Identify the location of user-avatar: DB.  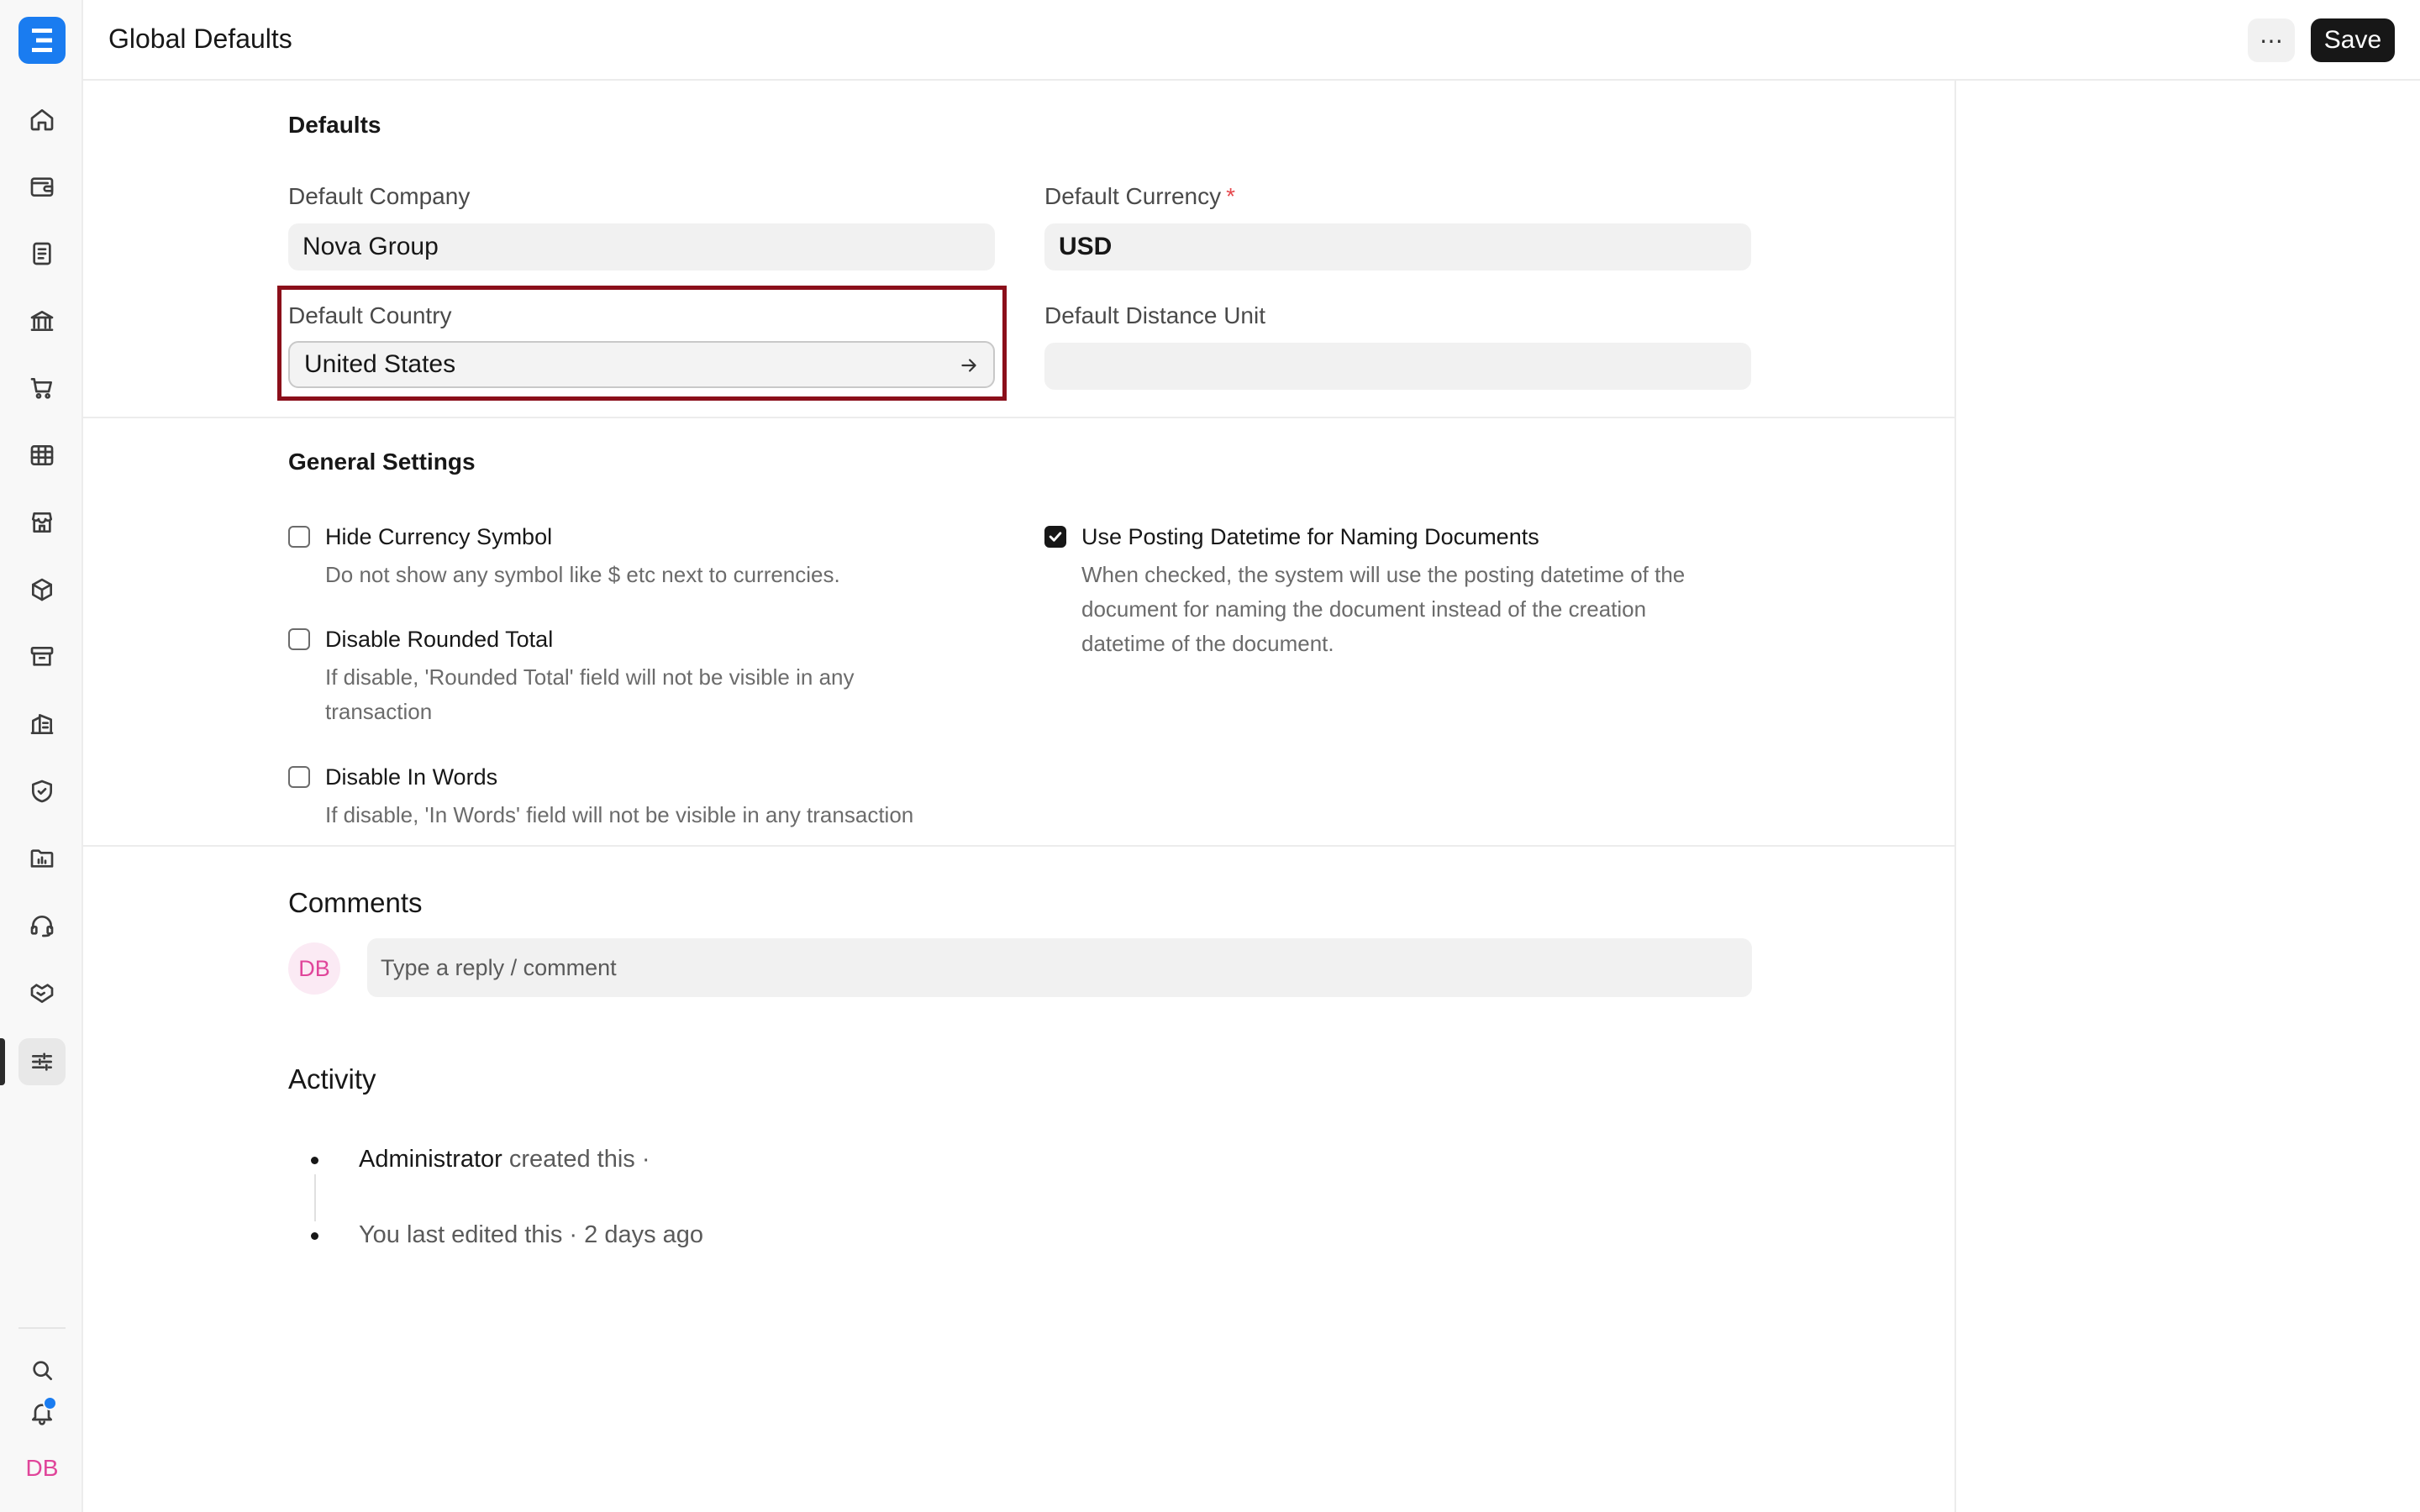
(42, 1468).